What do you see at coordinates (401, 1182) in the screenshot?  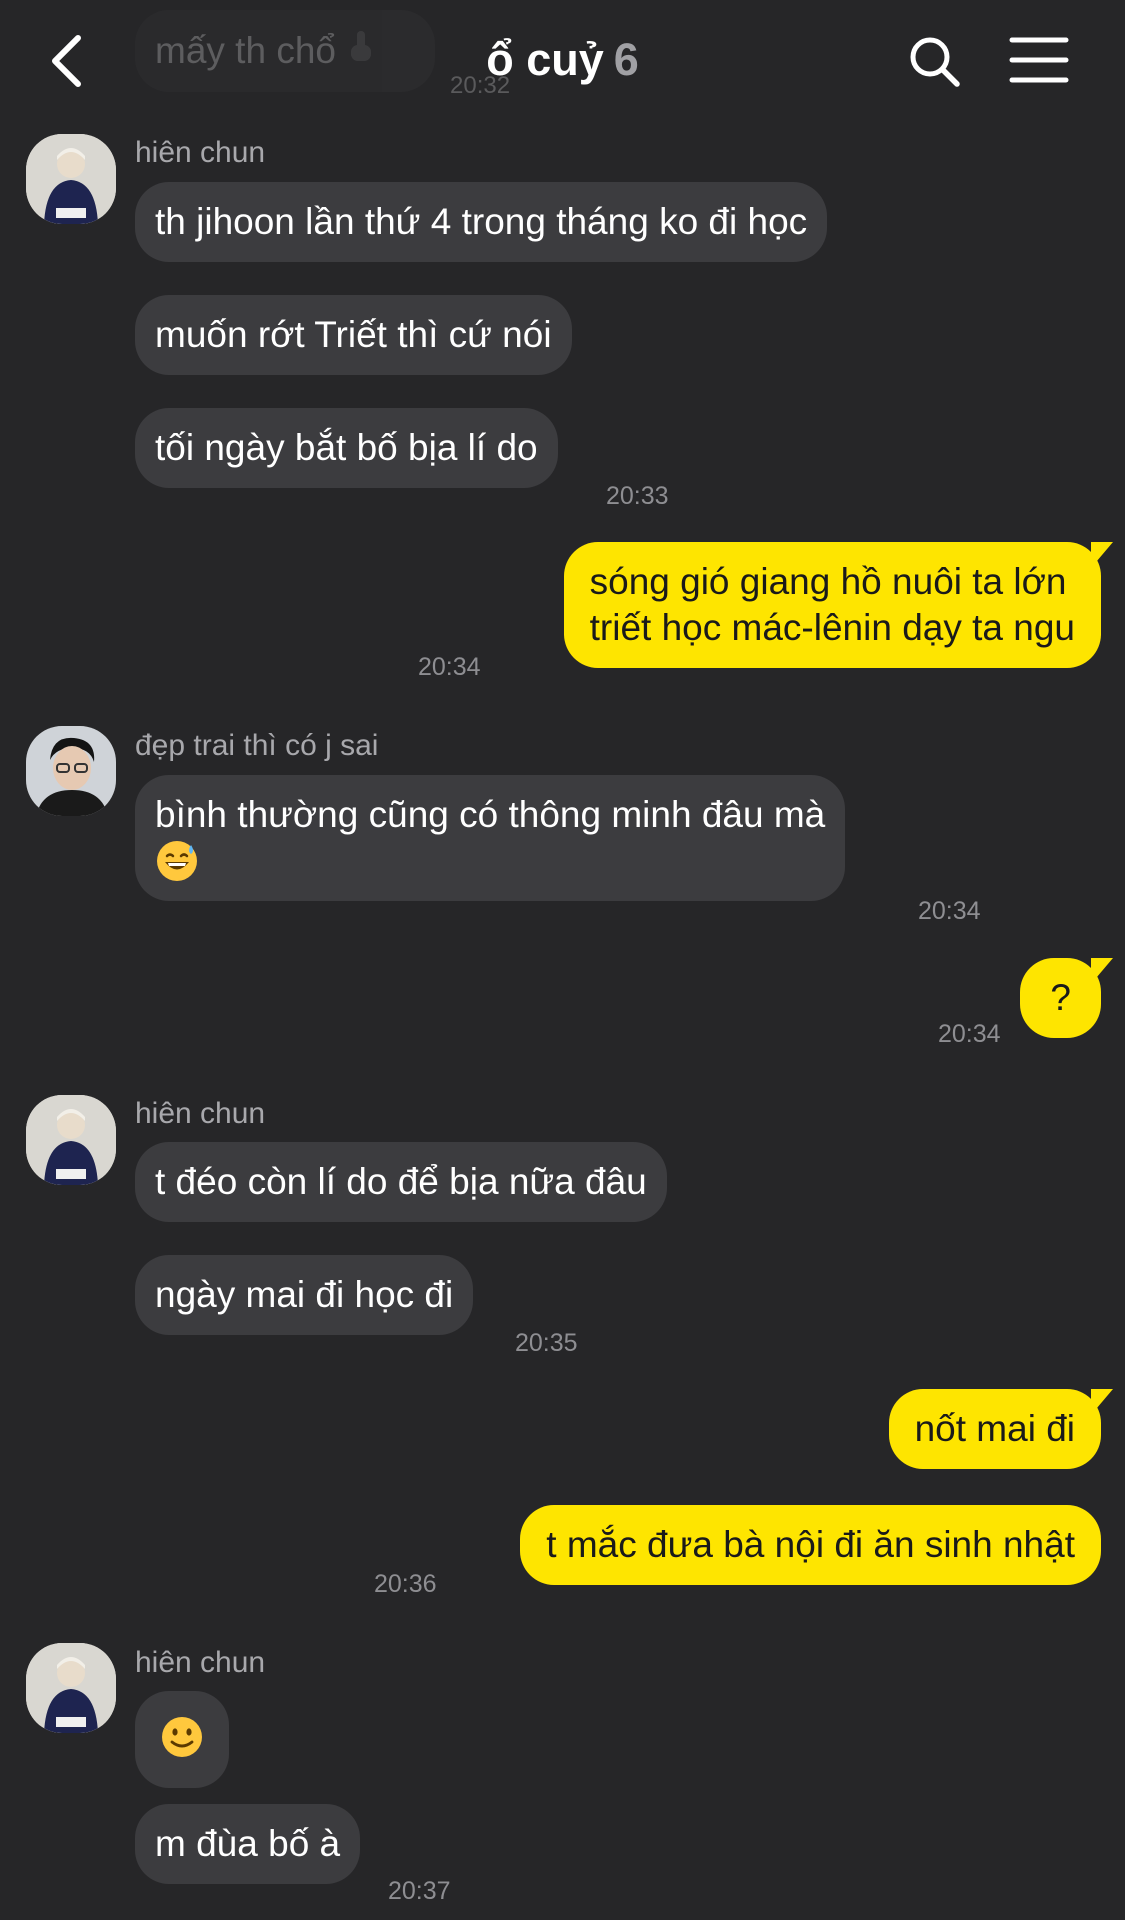 I see `message-bubble-incoming: t đéo còn lí do để bịa nữa đâu` at bounding box center [401, 1182].